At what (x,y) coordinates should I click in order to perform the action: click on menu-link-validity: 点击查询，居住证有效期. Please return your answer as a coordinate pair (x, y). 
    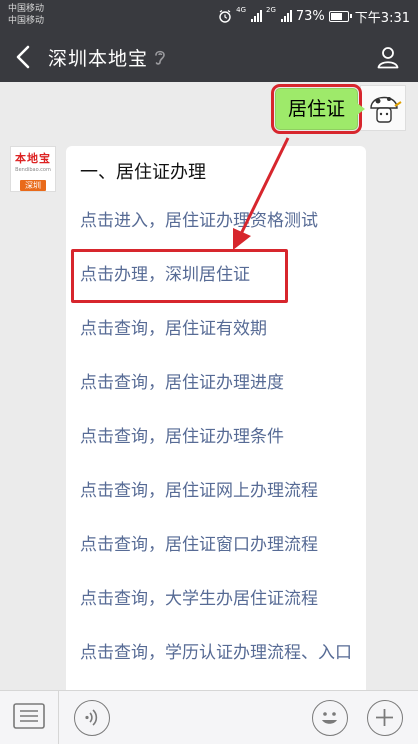
    Looking at the image, I should click on (220, 329).